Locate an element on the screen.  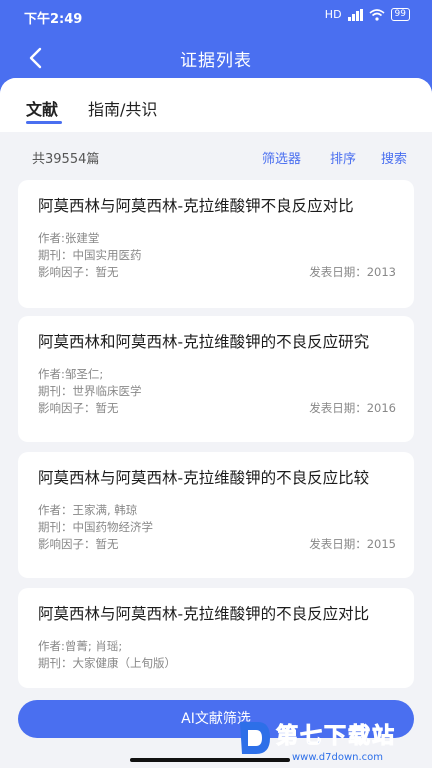
article-meta-row: 影响因子：暂无 发表日期：2013 is located at coordinates (217, 272).